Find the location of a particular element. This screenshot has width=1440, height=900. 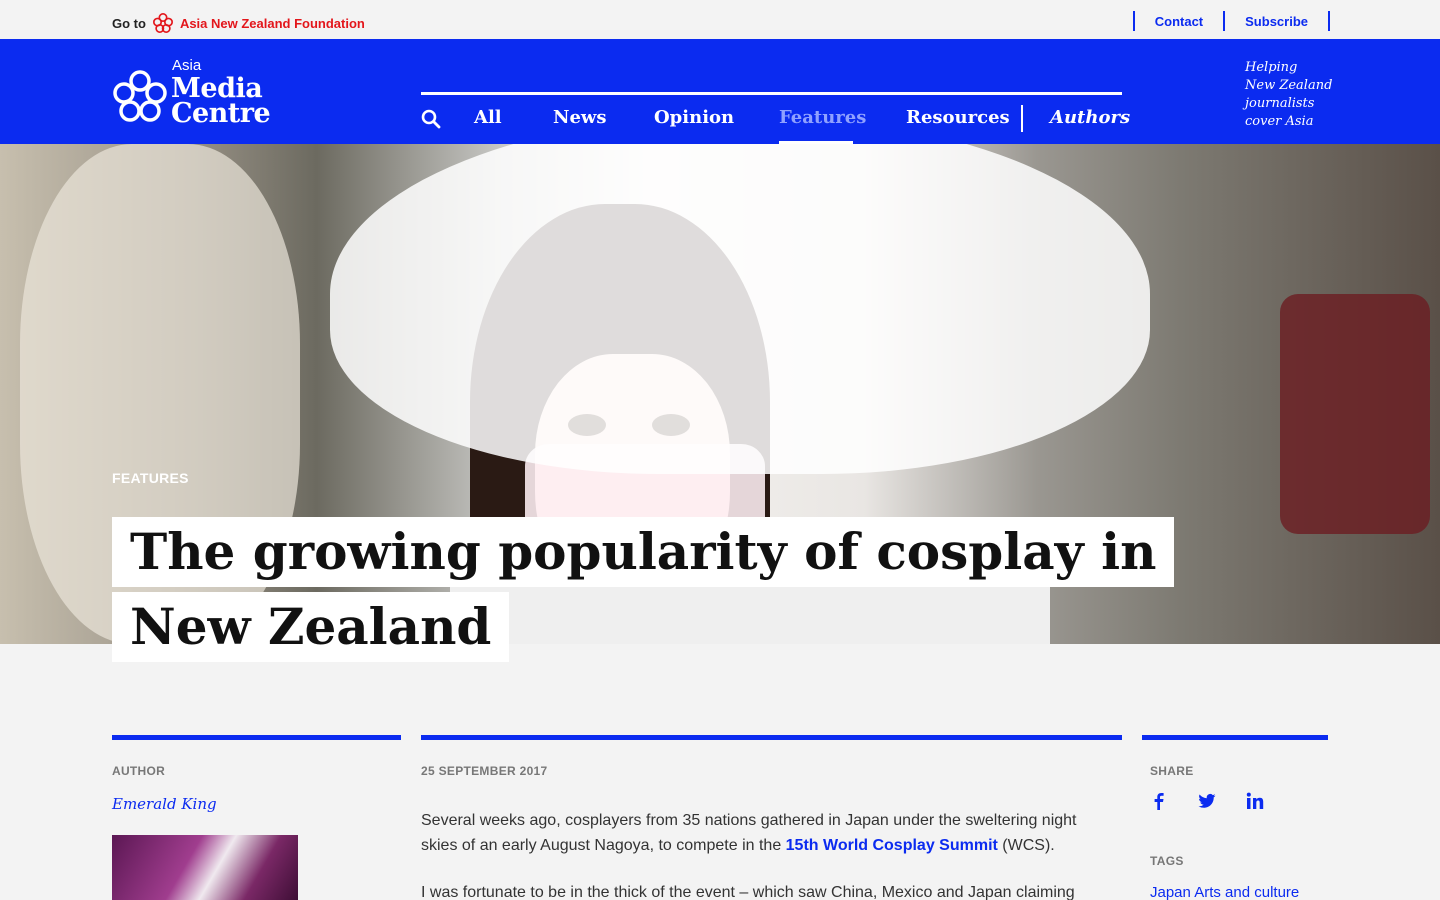

nav-item-news: News is located at coordinates (580, 117).